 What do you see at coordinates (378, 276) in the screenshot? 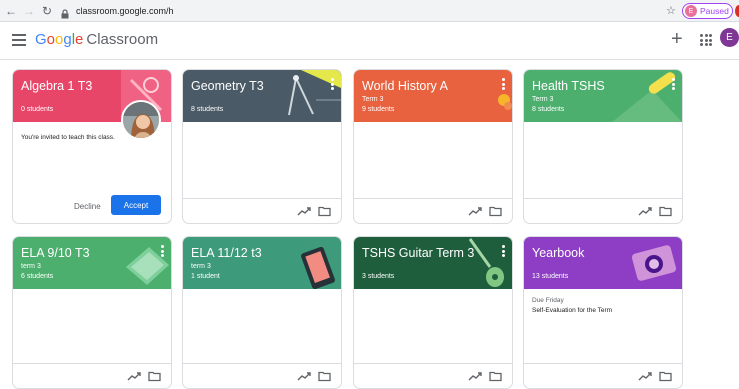
I see `student-count: 3 students` at bounding box center [378, 276].